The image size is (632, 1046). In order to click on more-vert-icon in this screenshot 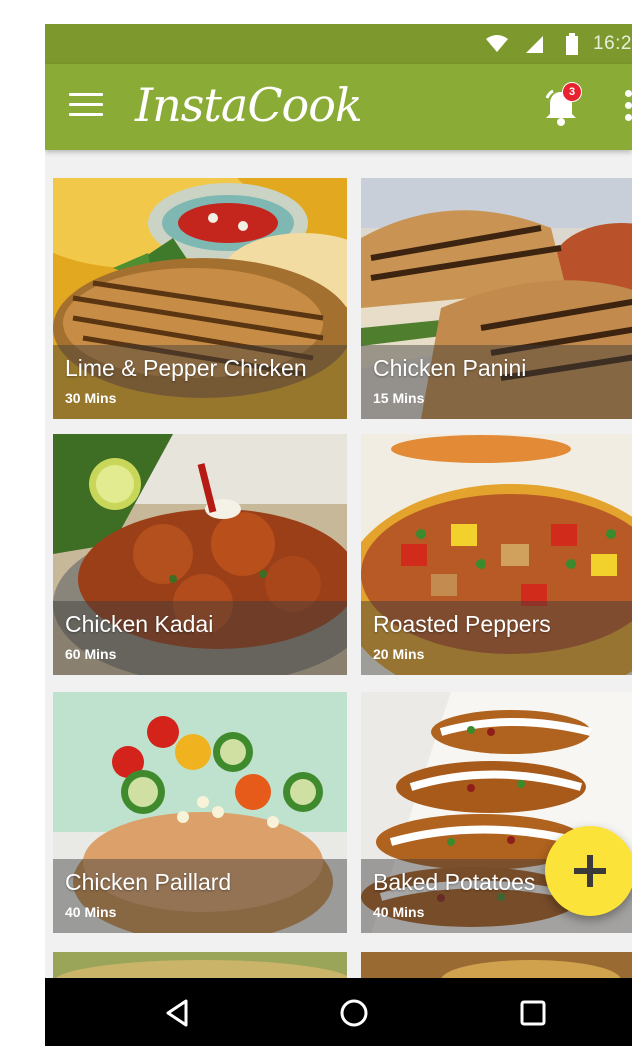, I will do `click(628, 107)`.